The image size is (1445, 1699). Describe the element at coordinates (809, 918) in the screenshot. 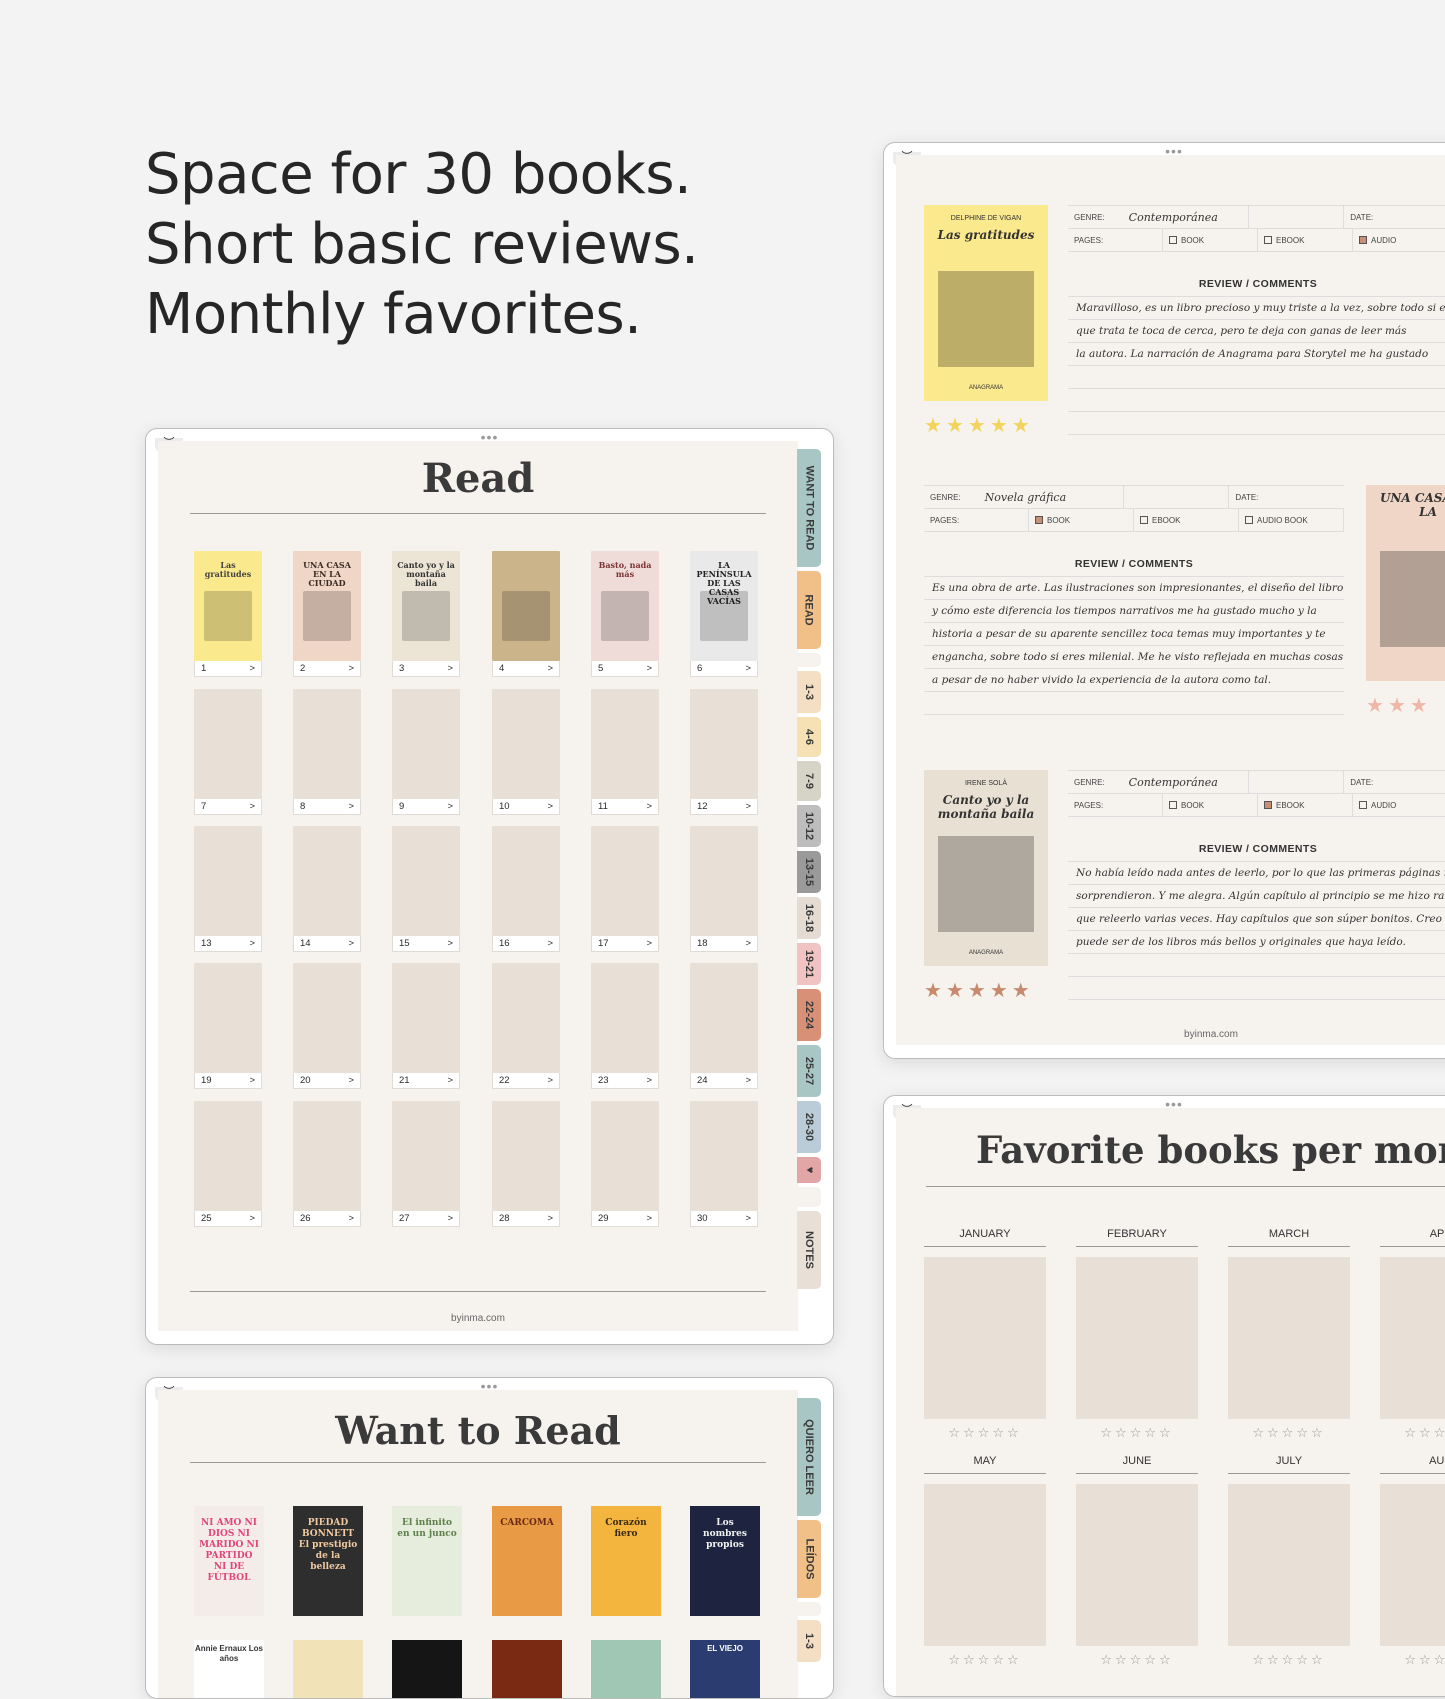

I see `read-tab-8: 16-18` at that location.